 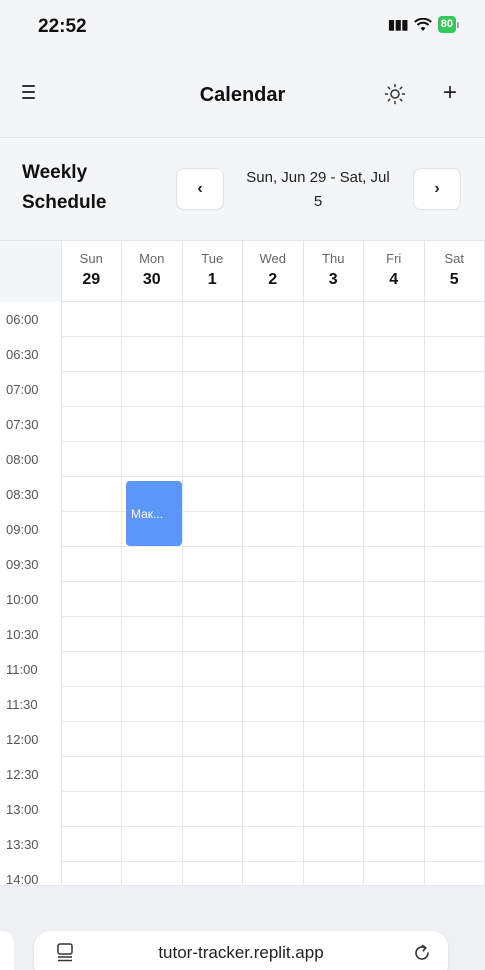 I want to click on sun-theme-toggle-icon, so click(x=395, y=94).